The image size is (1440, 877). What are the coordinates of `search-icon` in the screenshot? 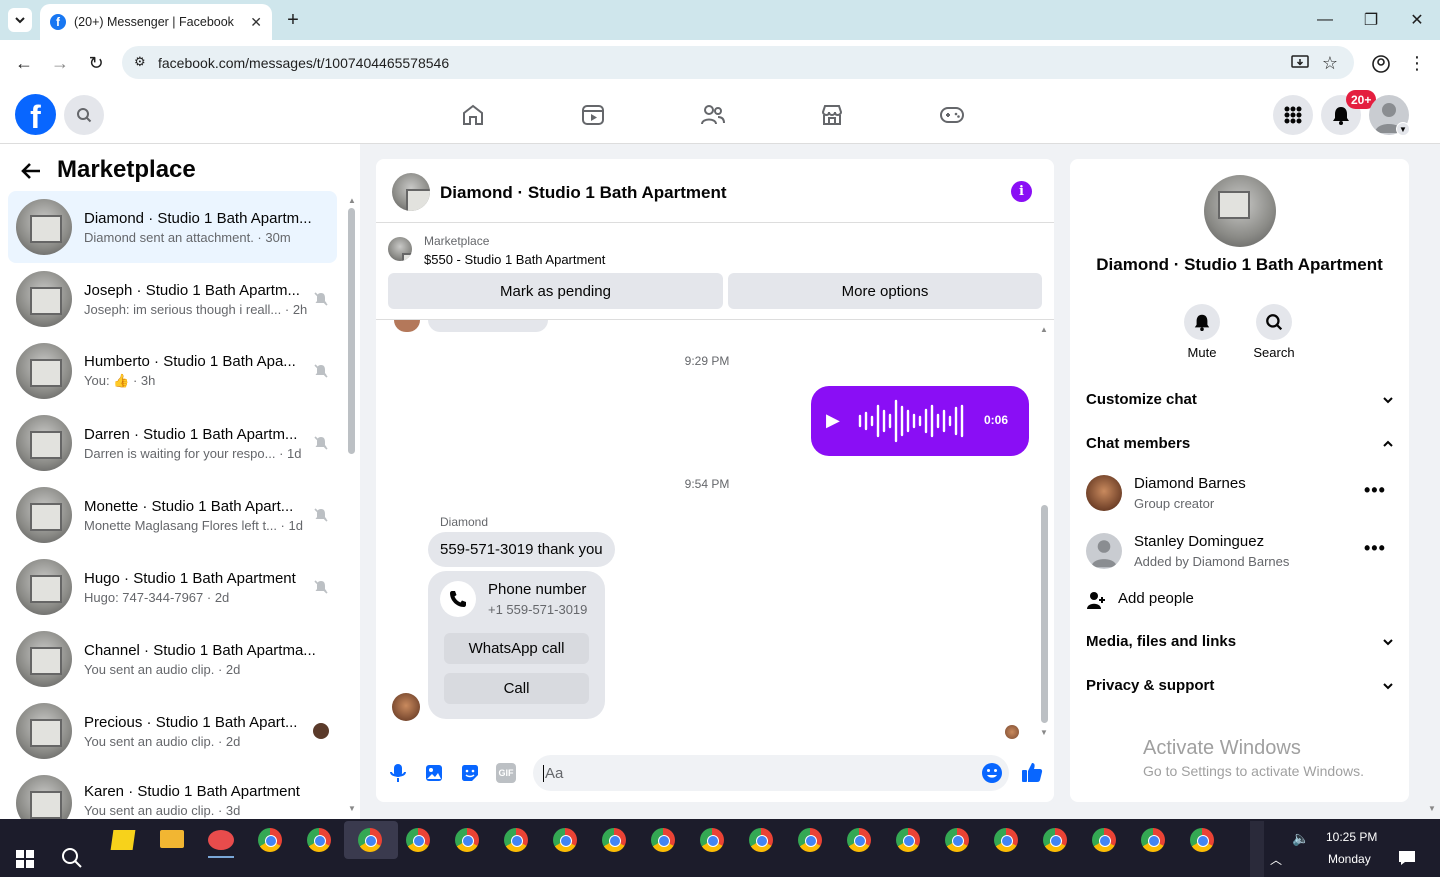 It's located at (84, 115).